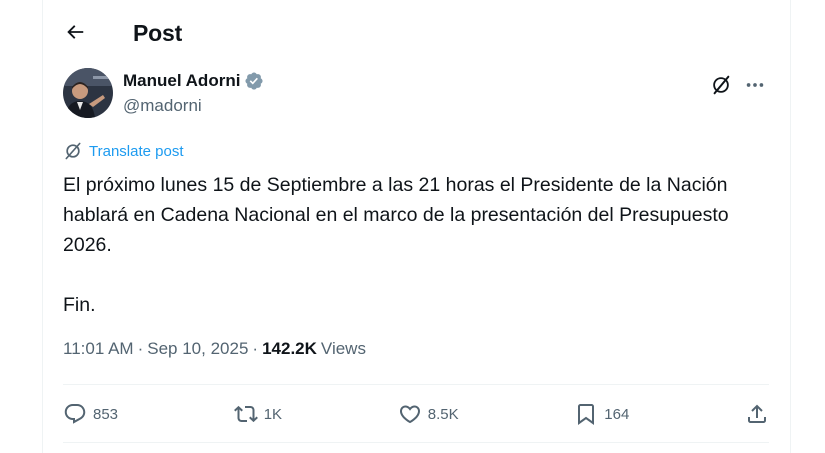  I want to click on arrow-left-icon, so click(75, 32).